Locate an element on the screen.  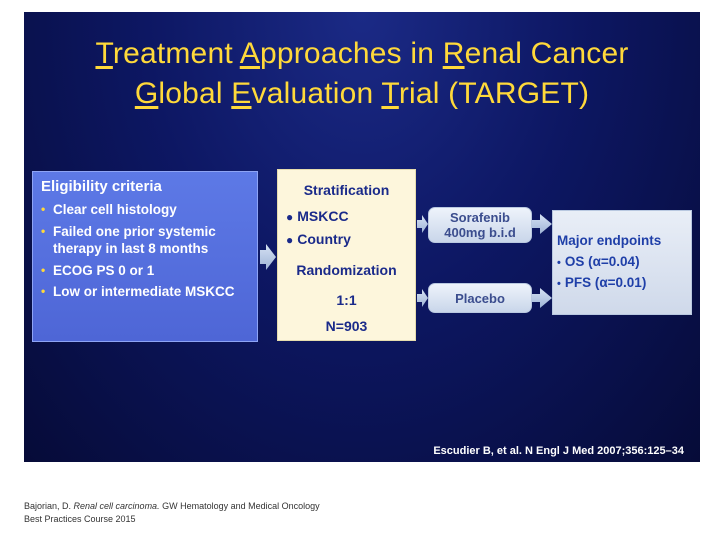
eligibility-item-text: Clear cell histology is located at coordinates (115, 209).